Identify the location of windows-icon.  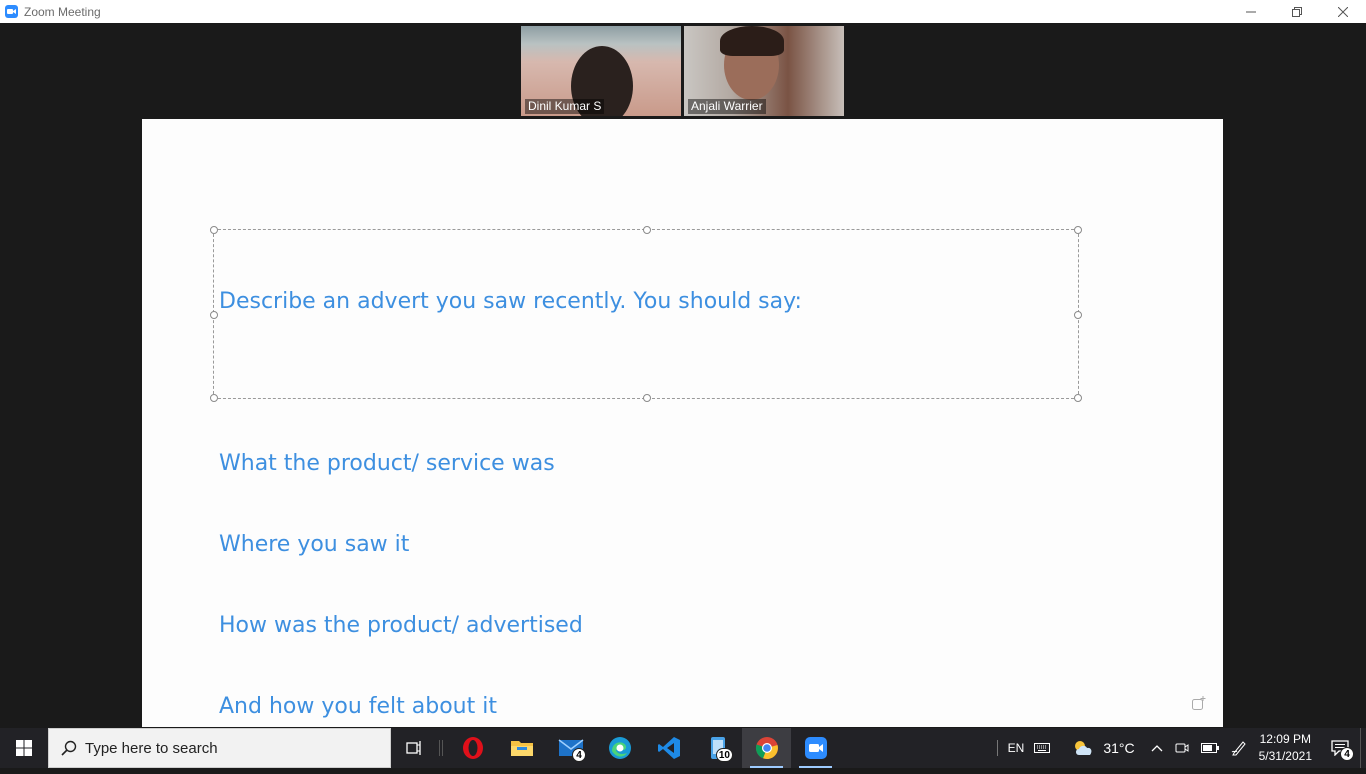
(24, 748).